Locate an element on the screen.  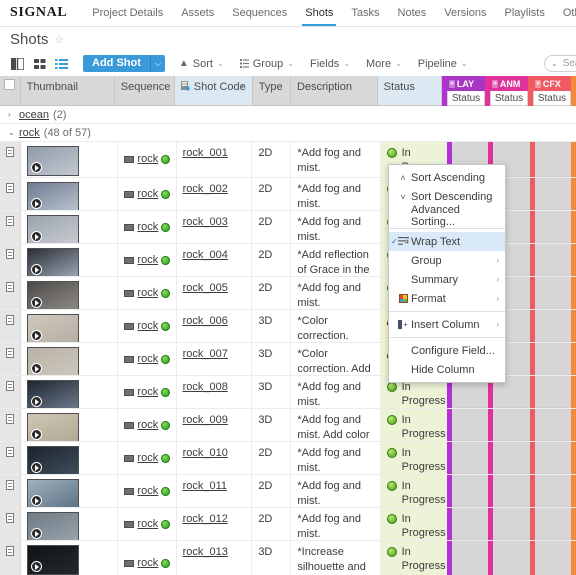
cell-shot-code: rock_005 is located at coordinates (215, 293).